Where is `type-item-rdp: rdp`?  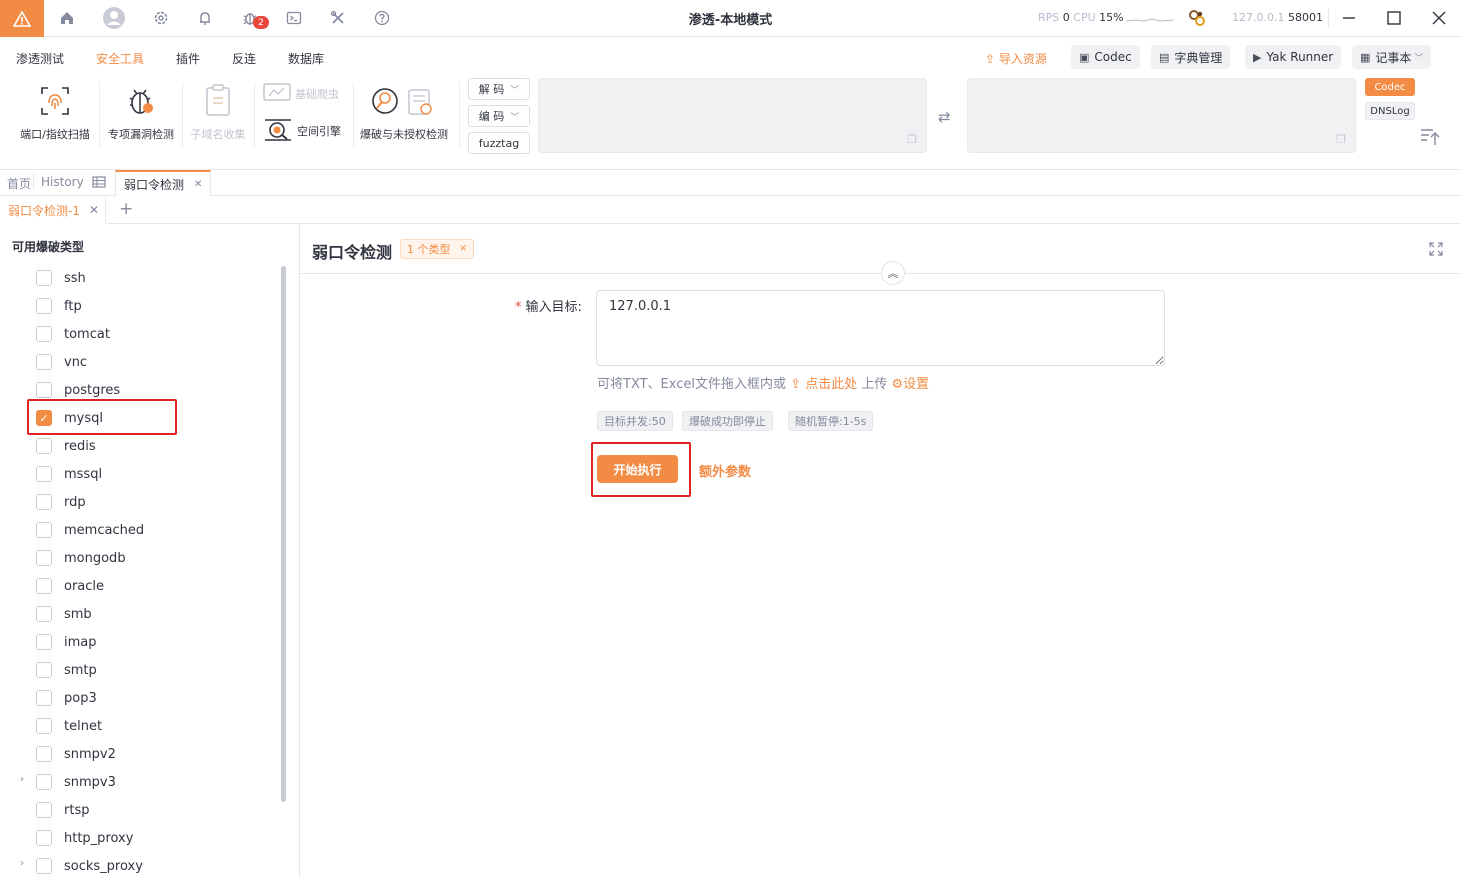 type-item-rdp: rdp is located at coordinates (61, 502).